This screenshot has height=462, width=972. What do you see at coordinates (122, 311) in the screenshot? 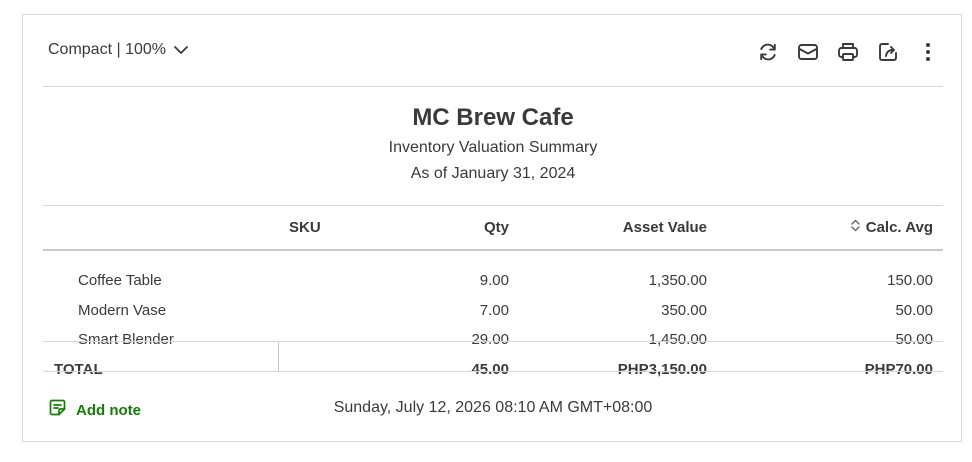
I see `row-item-name: Modern Vase` at bounding box center [122, 311].